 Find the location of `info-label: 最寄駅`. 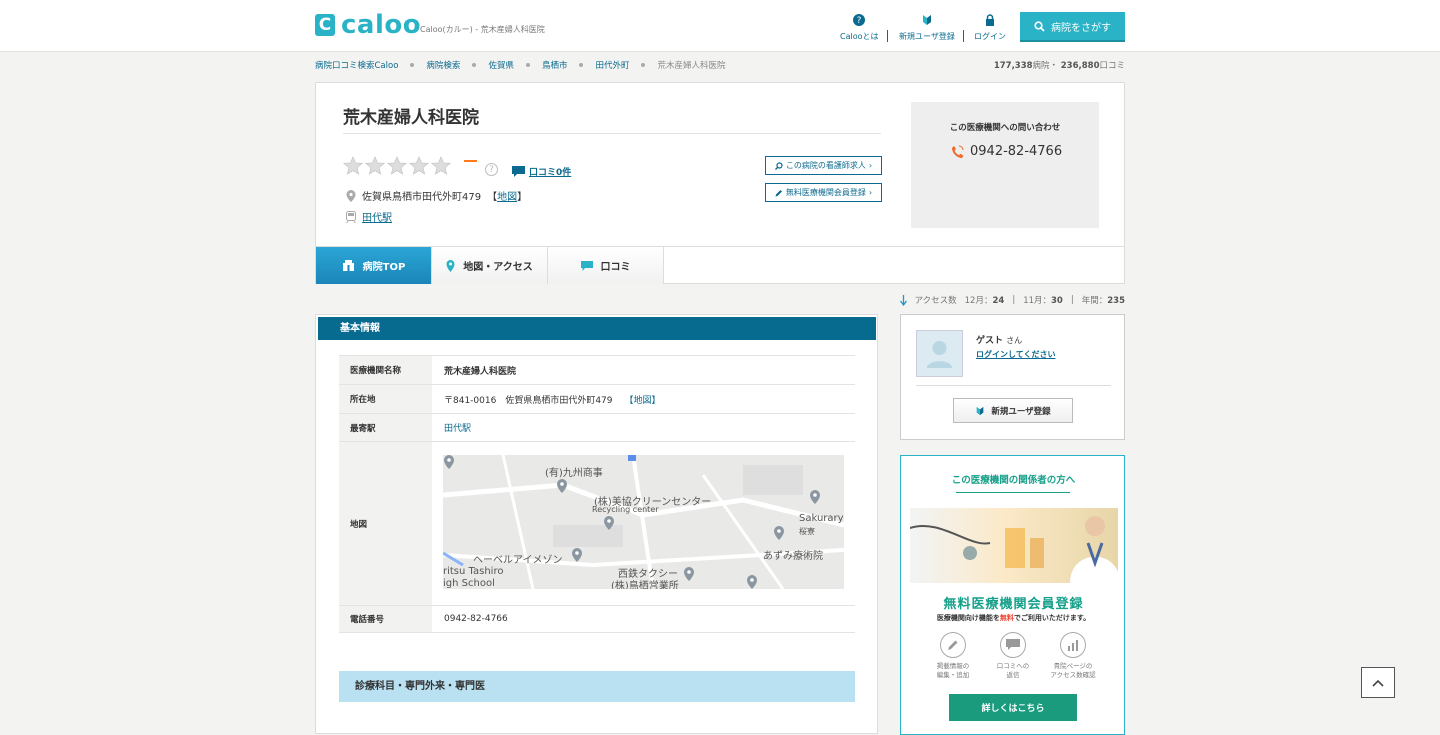

info-label: 最寄駅 is located at coordinates (385, 427).